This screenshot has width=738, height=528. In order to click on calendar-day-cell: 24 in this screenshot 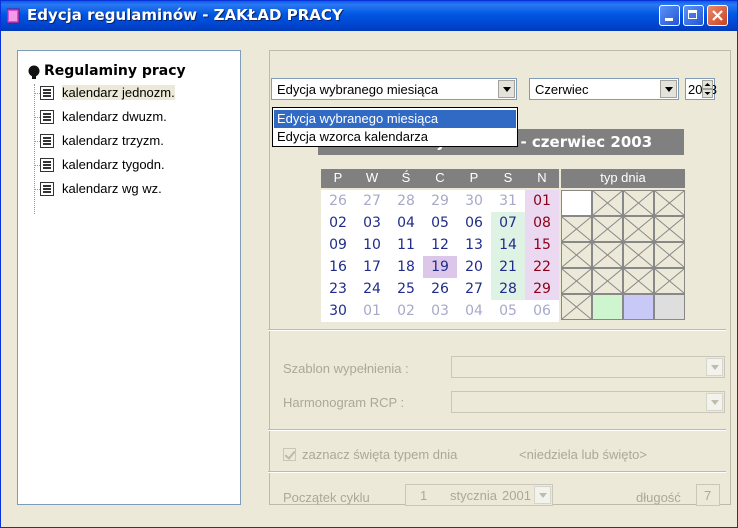, I will do `click(372, 289)`.